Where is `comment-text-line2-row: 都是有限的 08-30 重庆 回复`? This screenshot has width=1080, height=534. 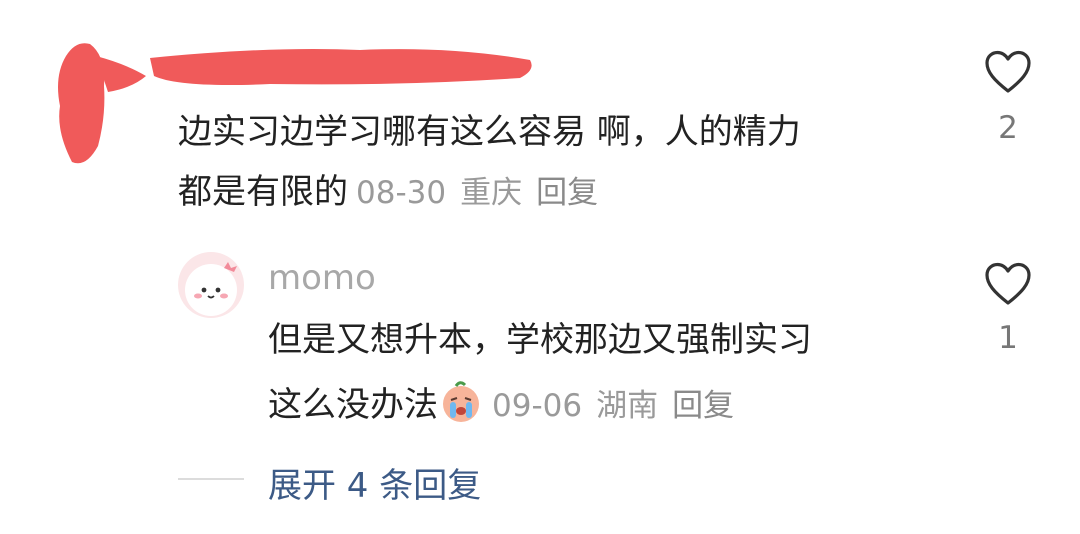 comment-text-line2-row: 都是有限的 08-30 重庆 回复 is located at coordinates (388, 192).